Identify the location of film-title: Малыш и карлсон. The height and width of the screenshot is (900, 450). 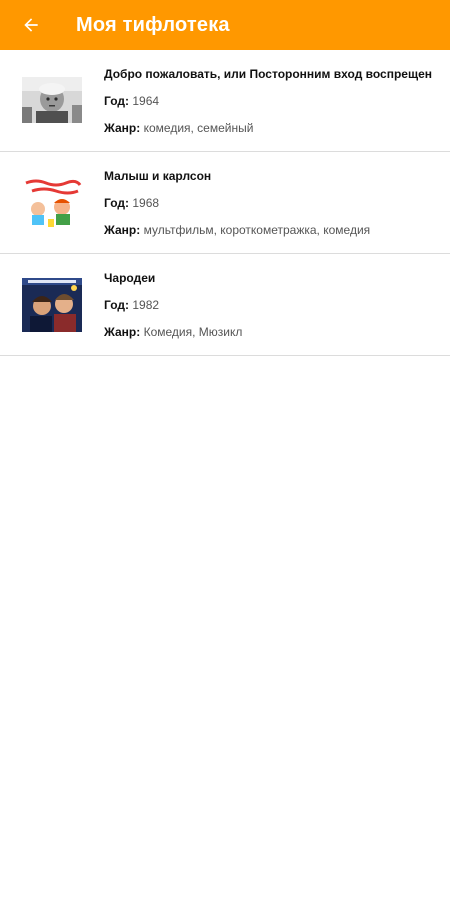
(158, 176).